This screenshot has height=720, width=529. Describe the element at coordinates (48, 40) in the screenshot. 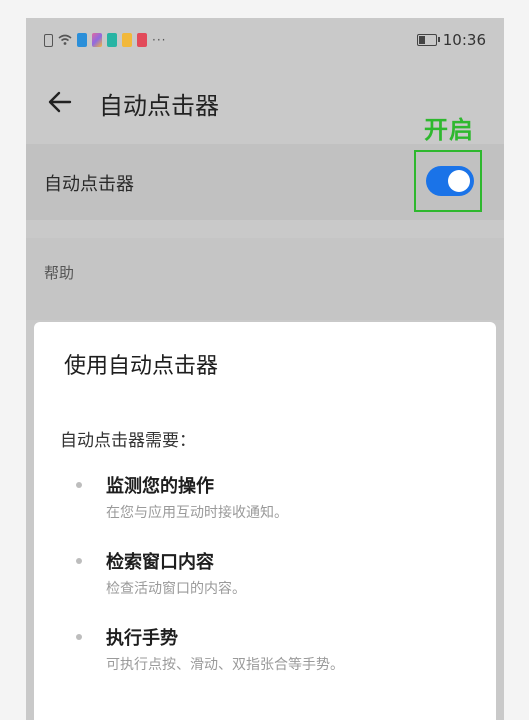

I see `sim-icon` at that location.